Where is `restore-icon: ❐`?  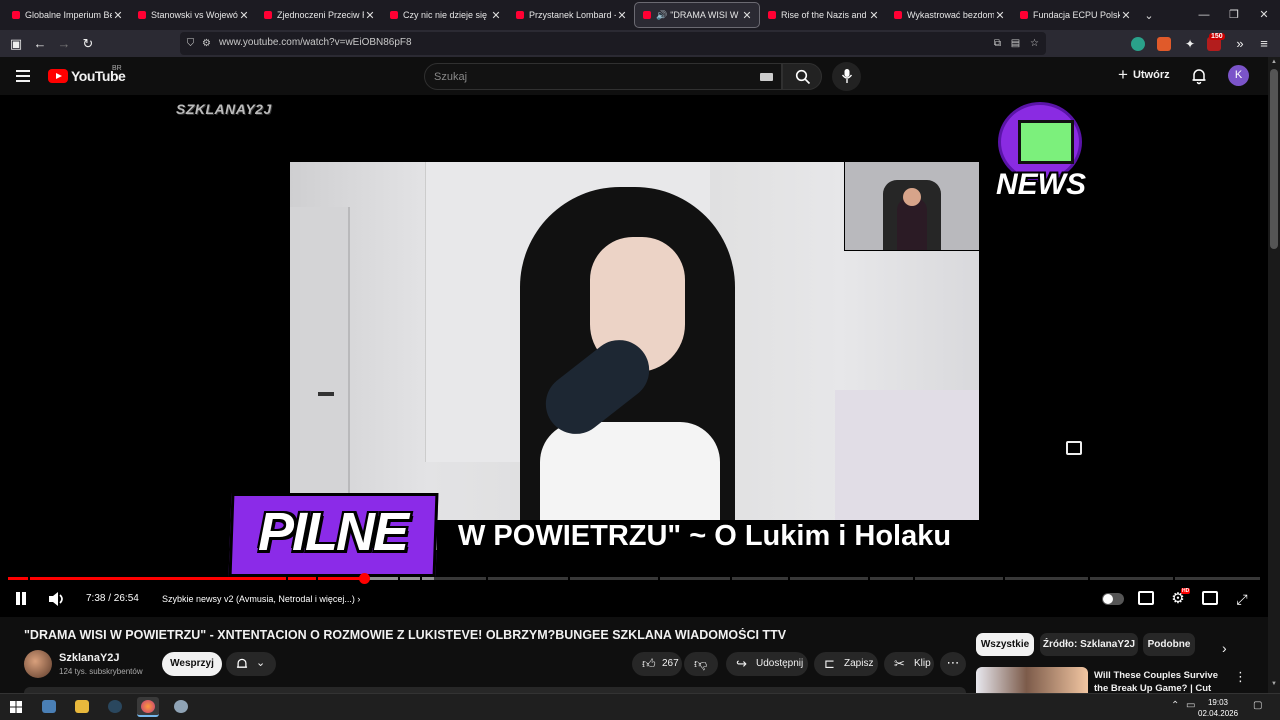
restore-icon: ❐ is located at coordinates (1234, 15).